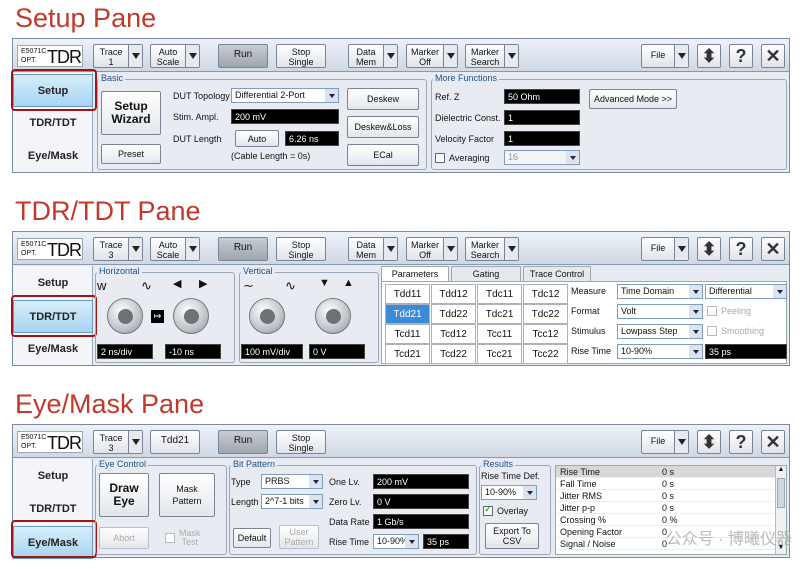 This screenshot has height=569, width=802. Describe the element at coordinates (488, 510) in the screenshot. I see `overlay-checkbox` at that location.